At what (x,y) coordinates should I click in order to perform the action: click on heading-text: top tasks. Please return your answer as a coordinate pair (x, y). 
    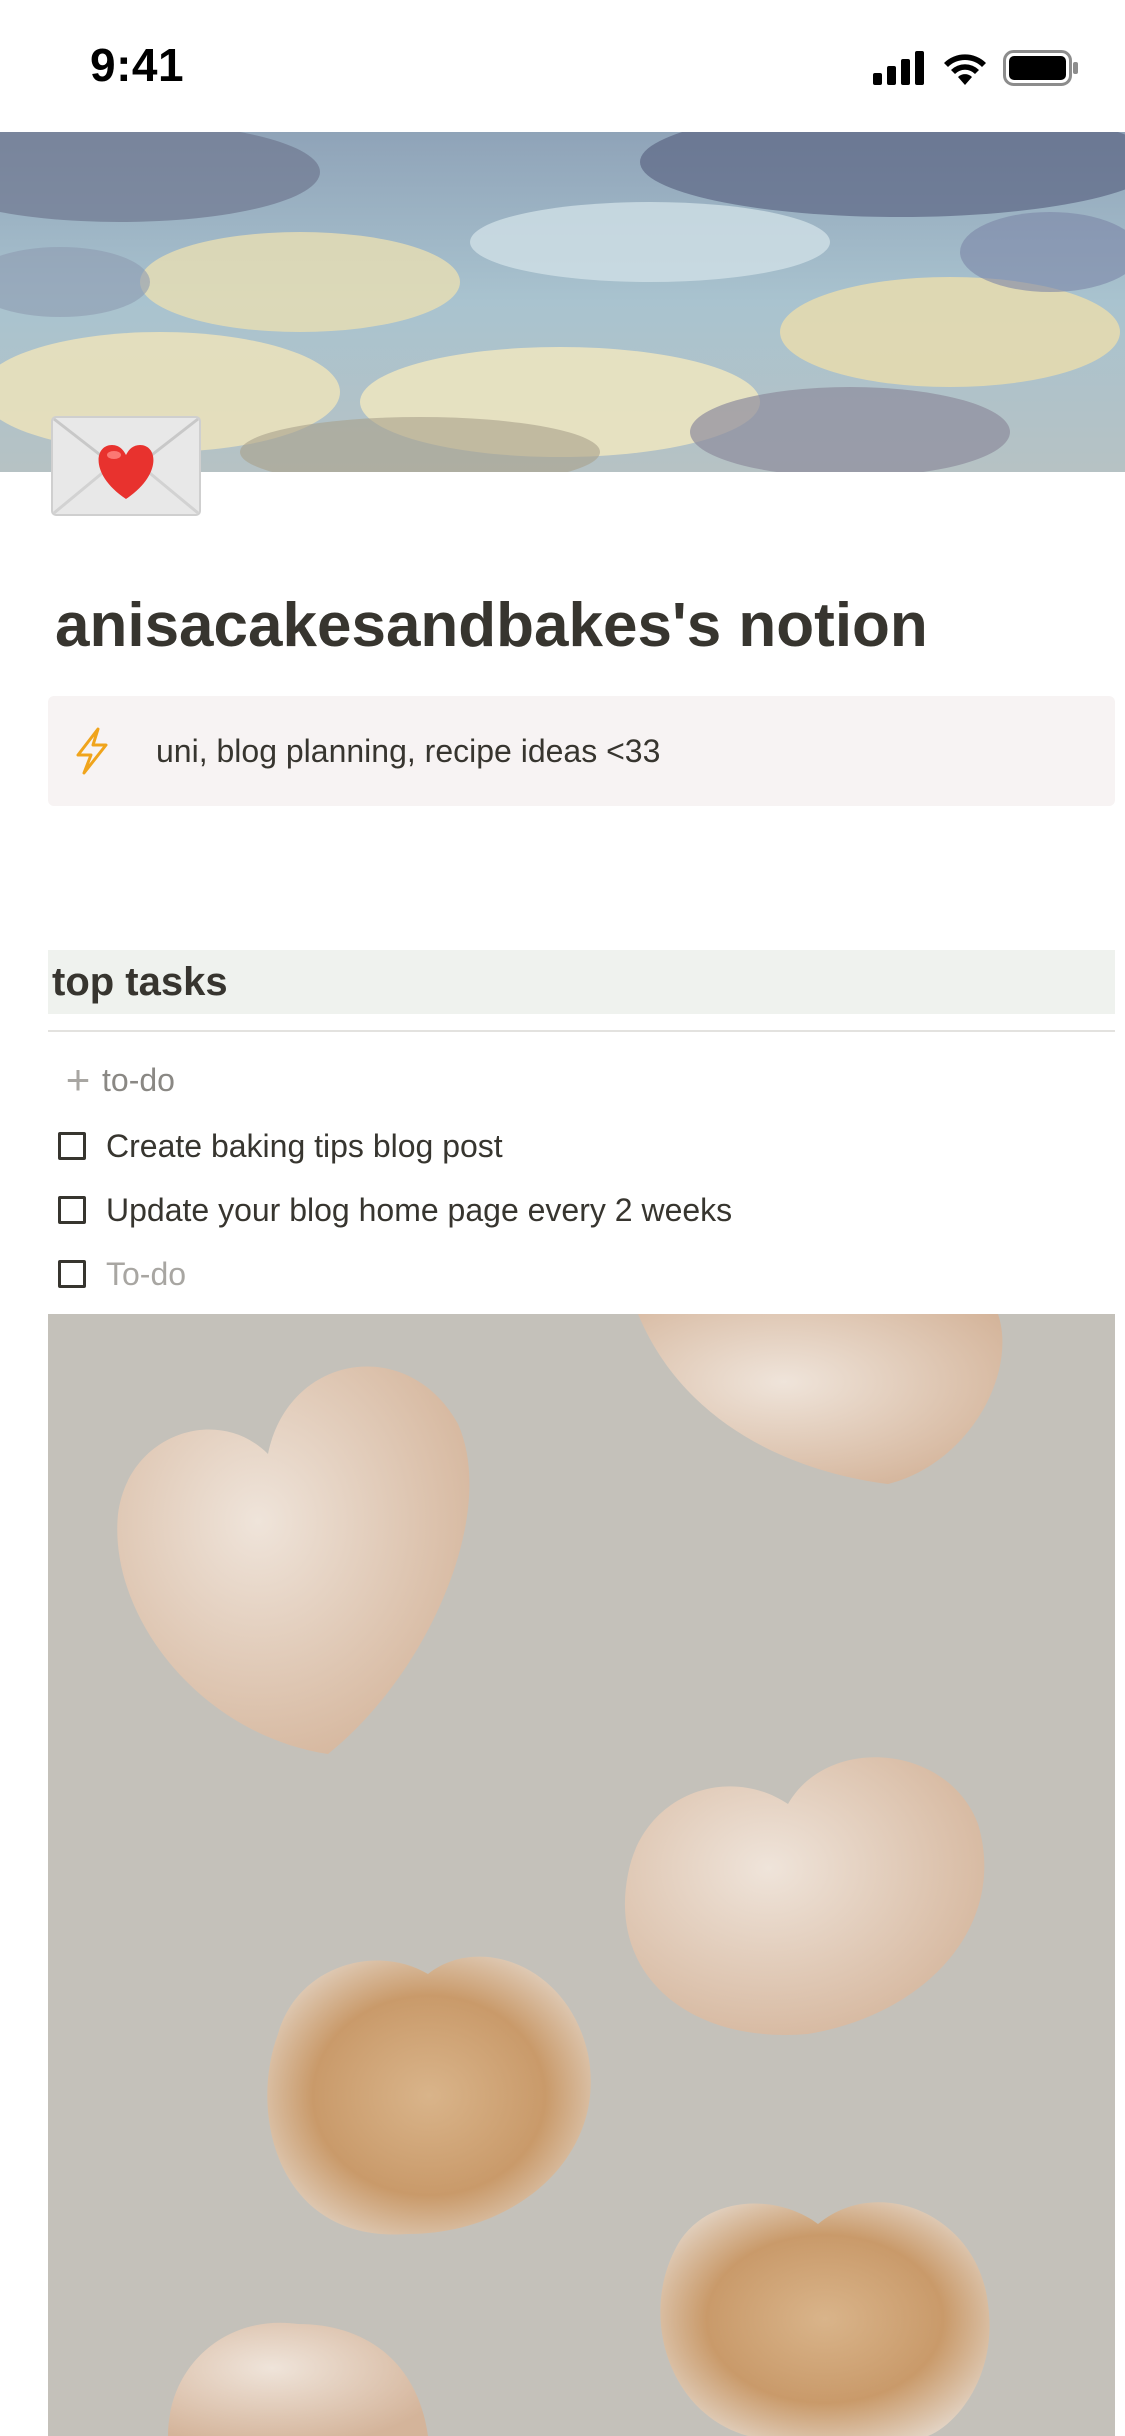
    Looking at the image, I should click on (140, 981).